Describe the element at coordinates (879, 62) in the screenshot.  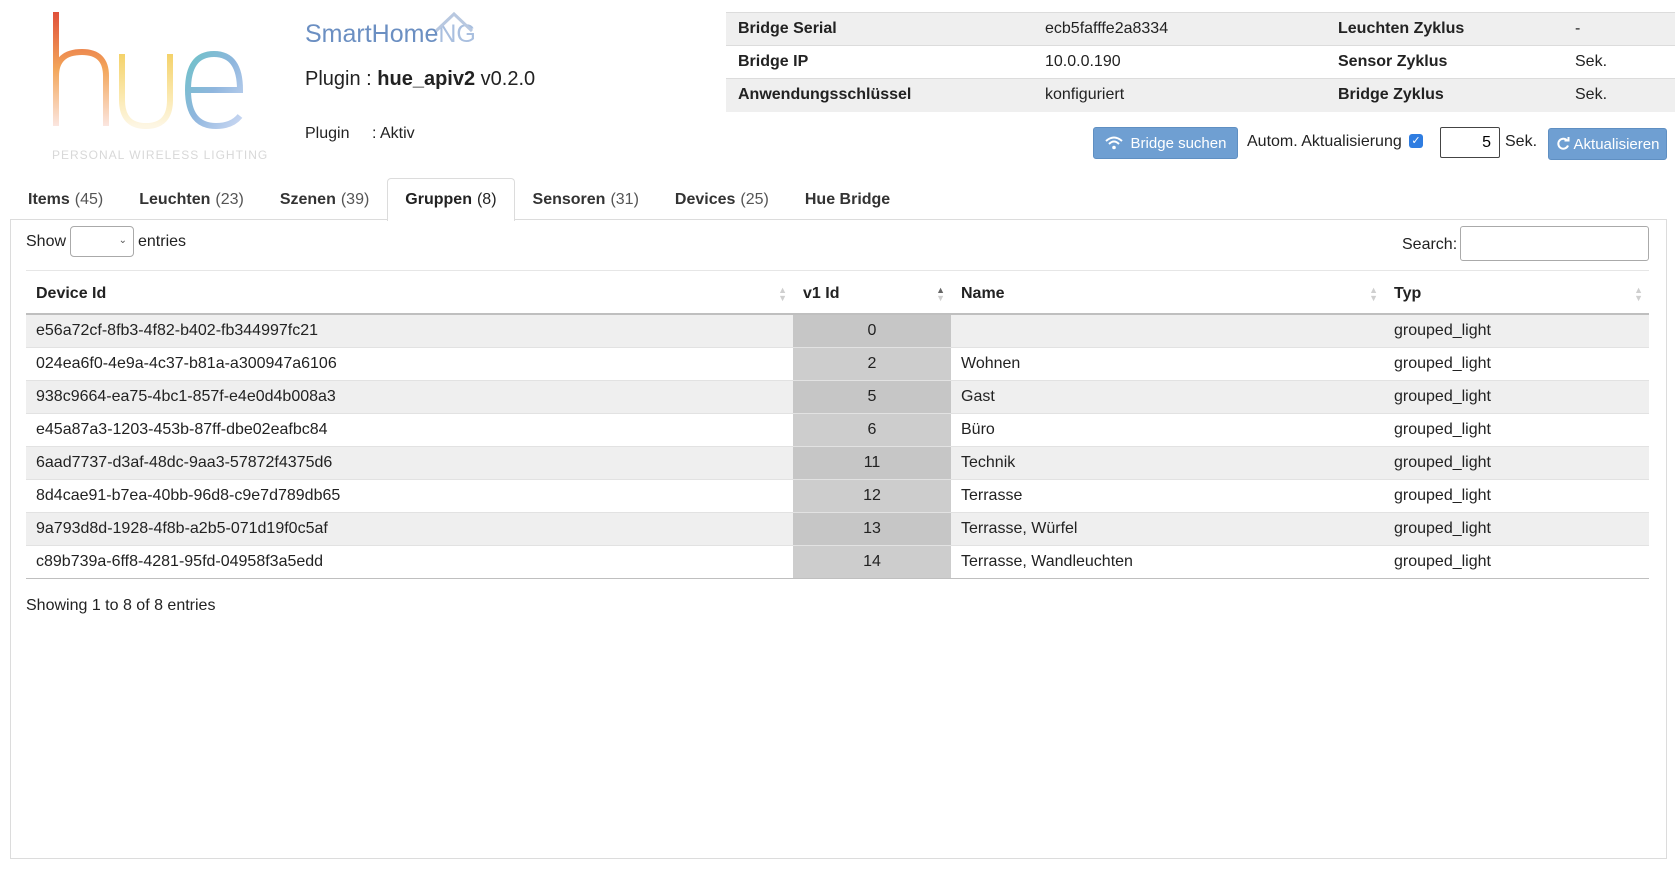
I see `info-key: Bridge IP` at that location.